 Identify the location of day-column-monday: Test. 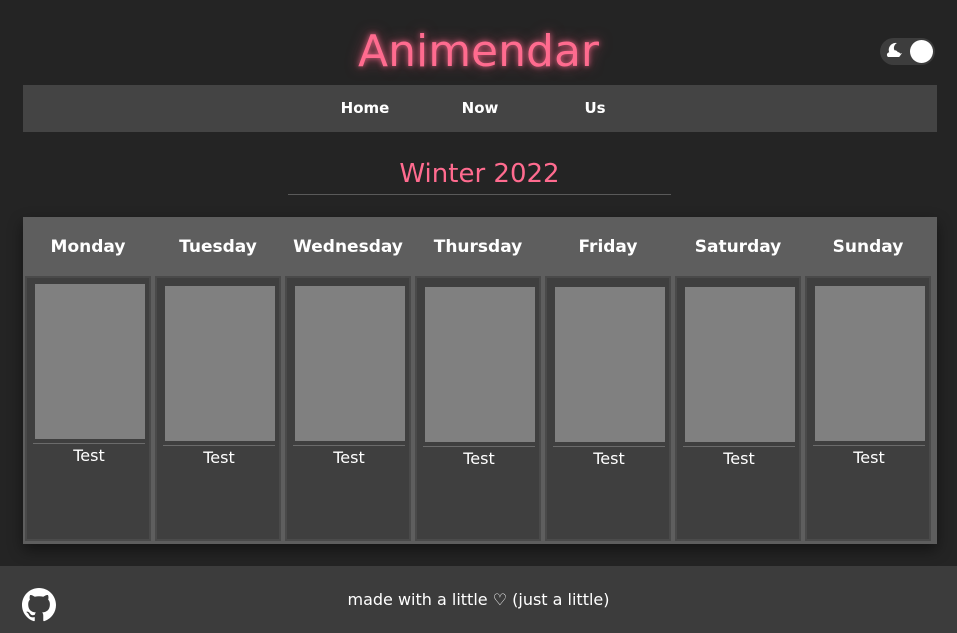
(88, 408).